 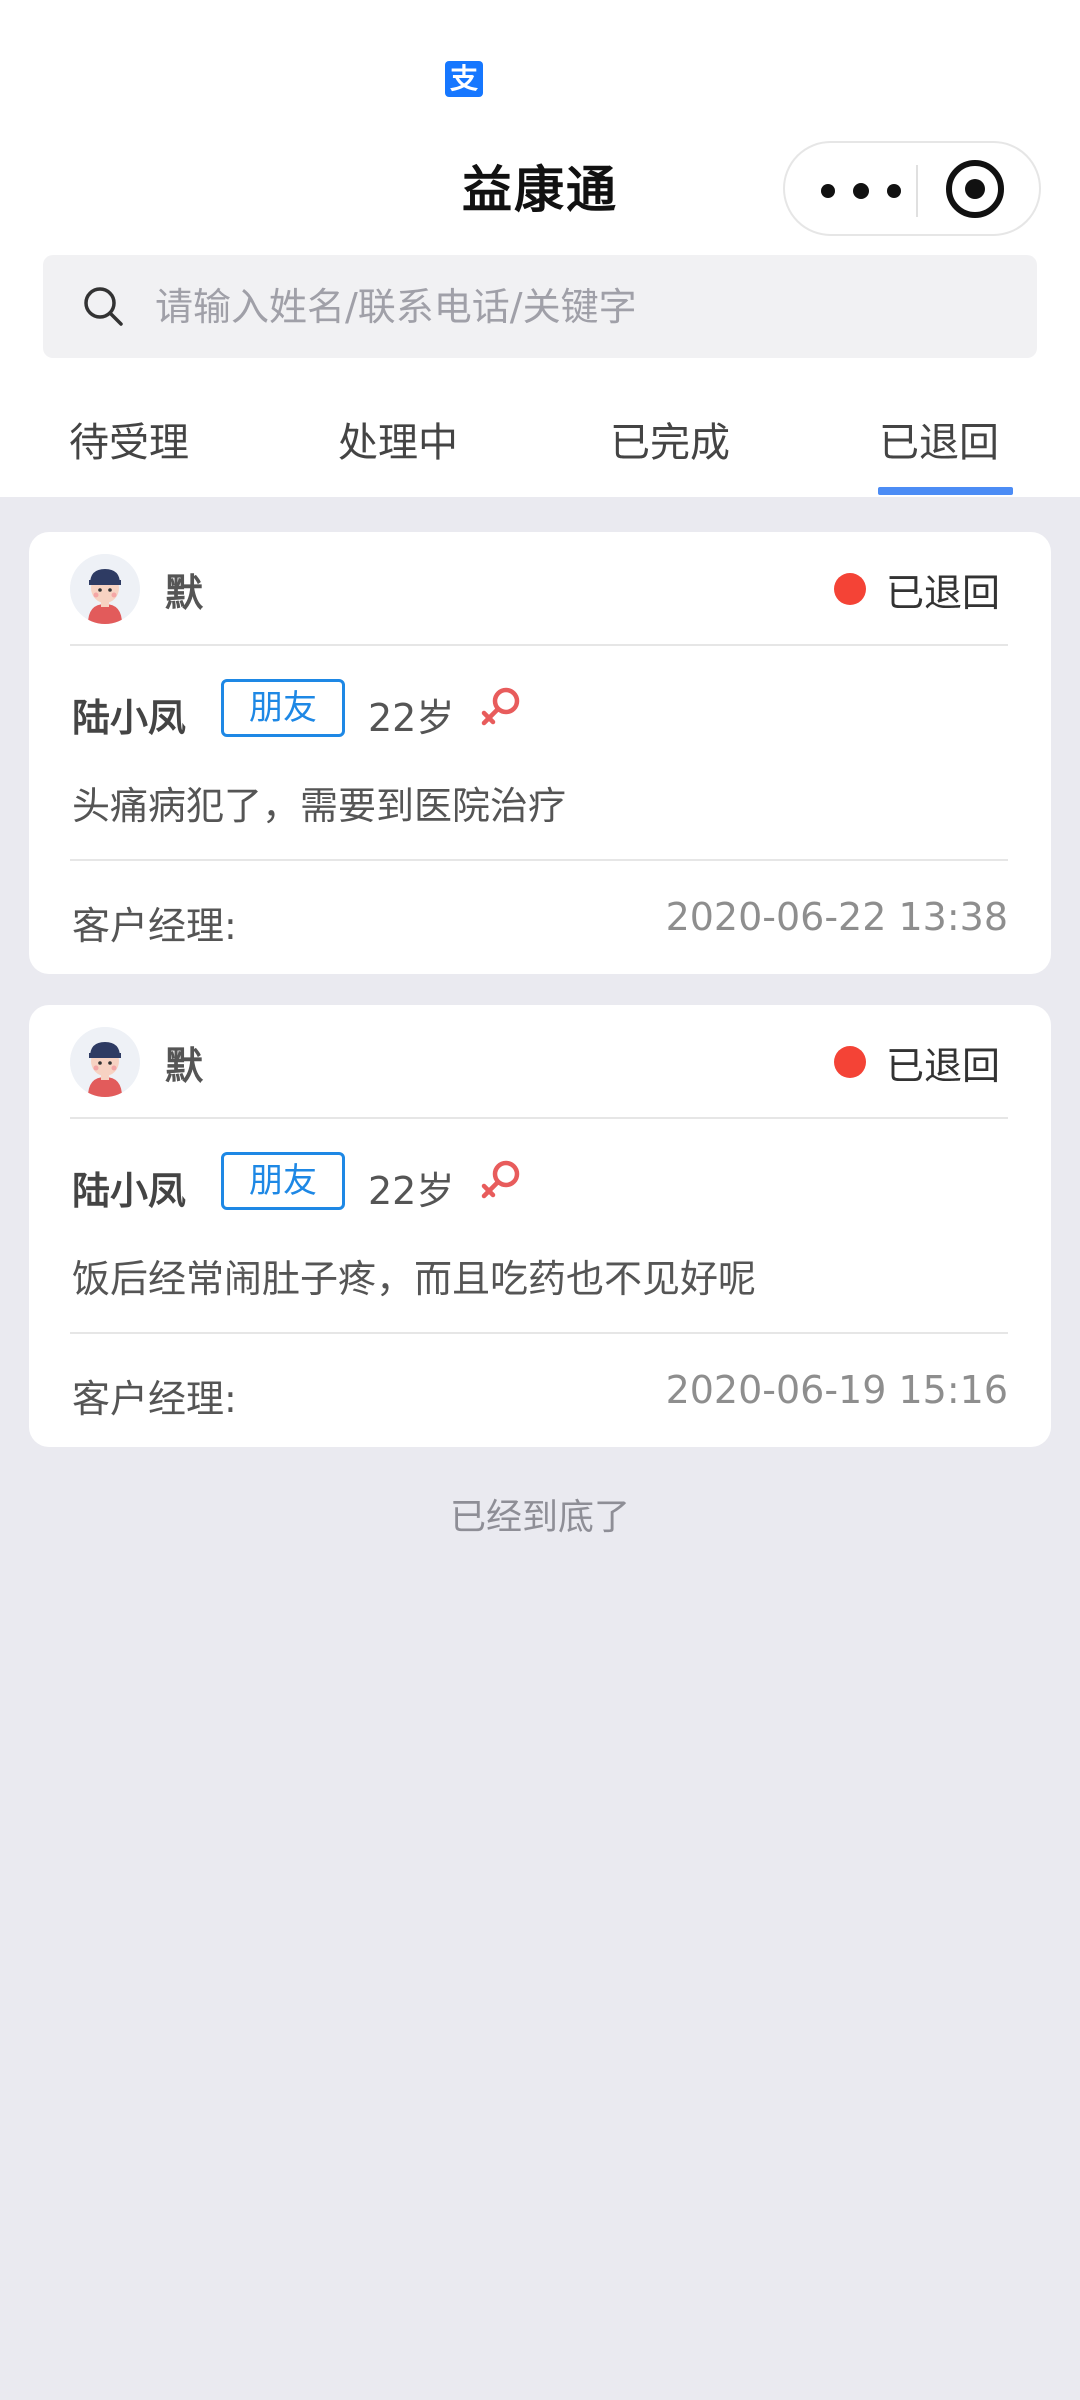 What do you see at coordinates (583, 307) in the screenshot?
I see `search-input` at bounding box center [583, 307].